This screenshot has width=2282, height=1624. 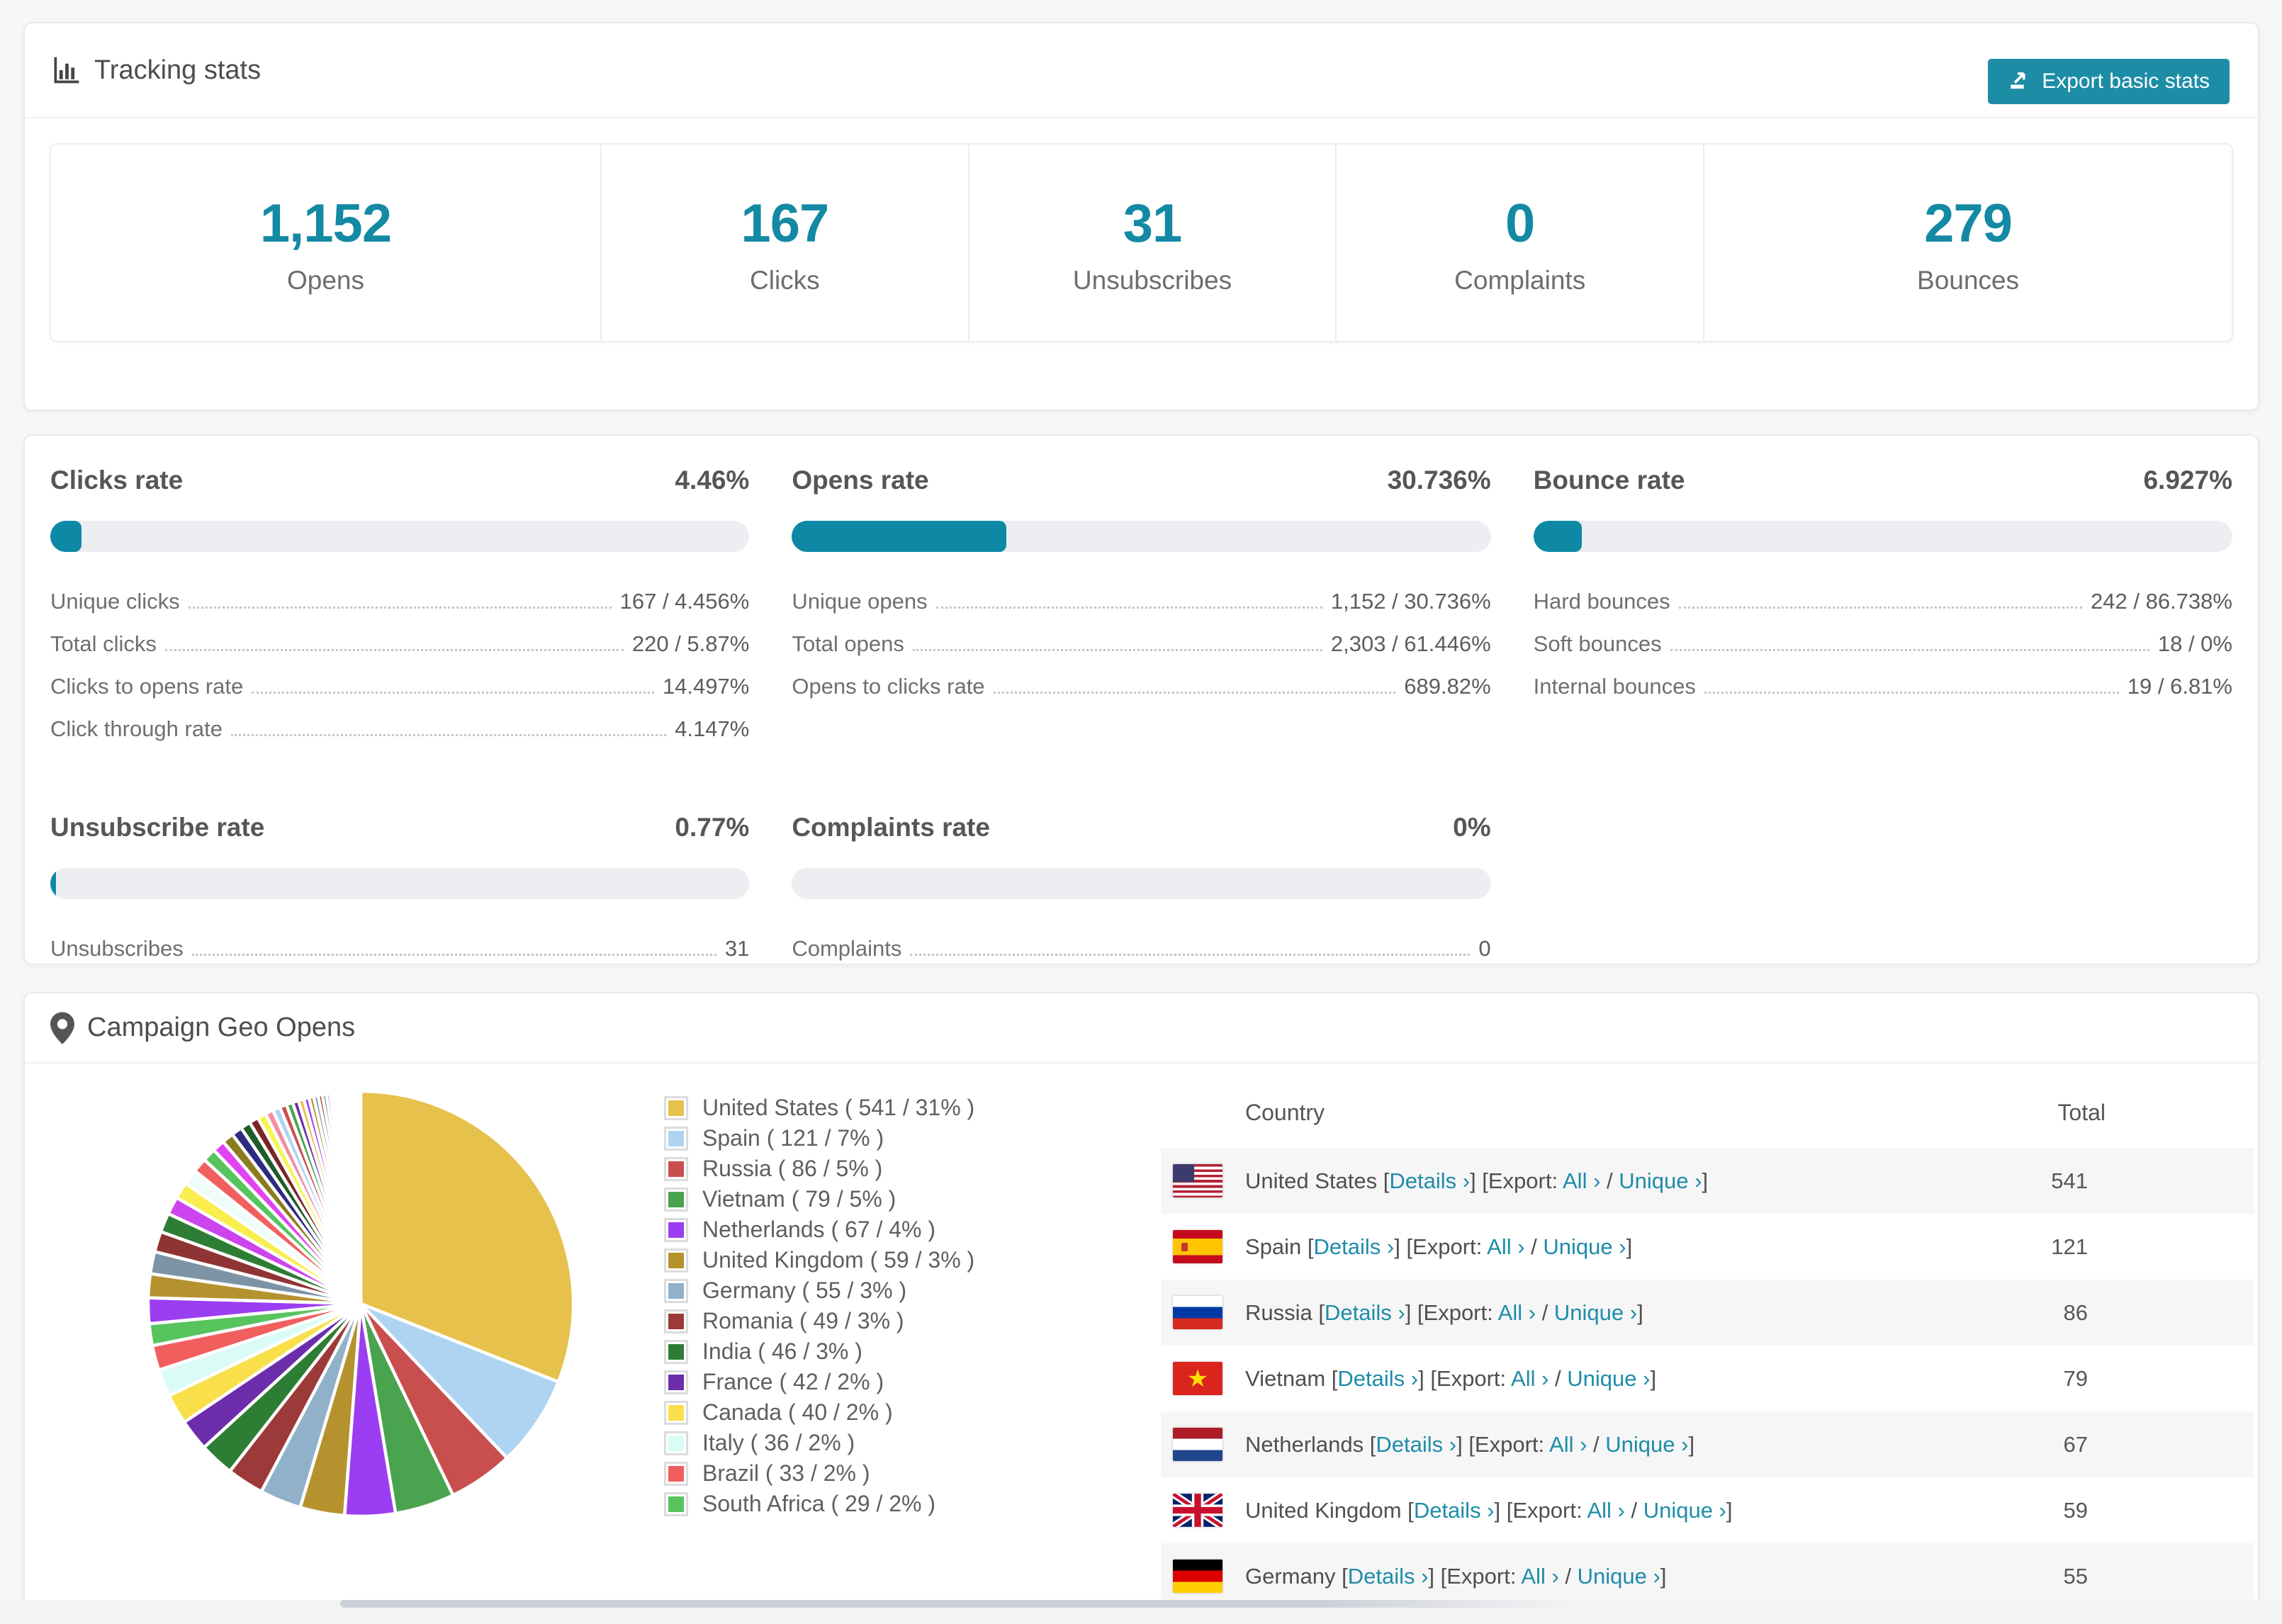 I want to click on rate-detail-value: 167 / 4.456%, so click(x=684, y=601).